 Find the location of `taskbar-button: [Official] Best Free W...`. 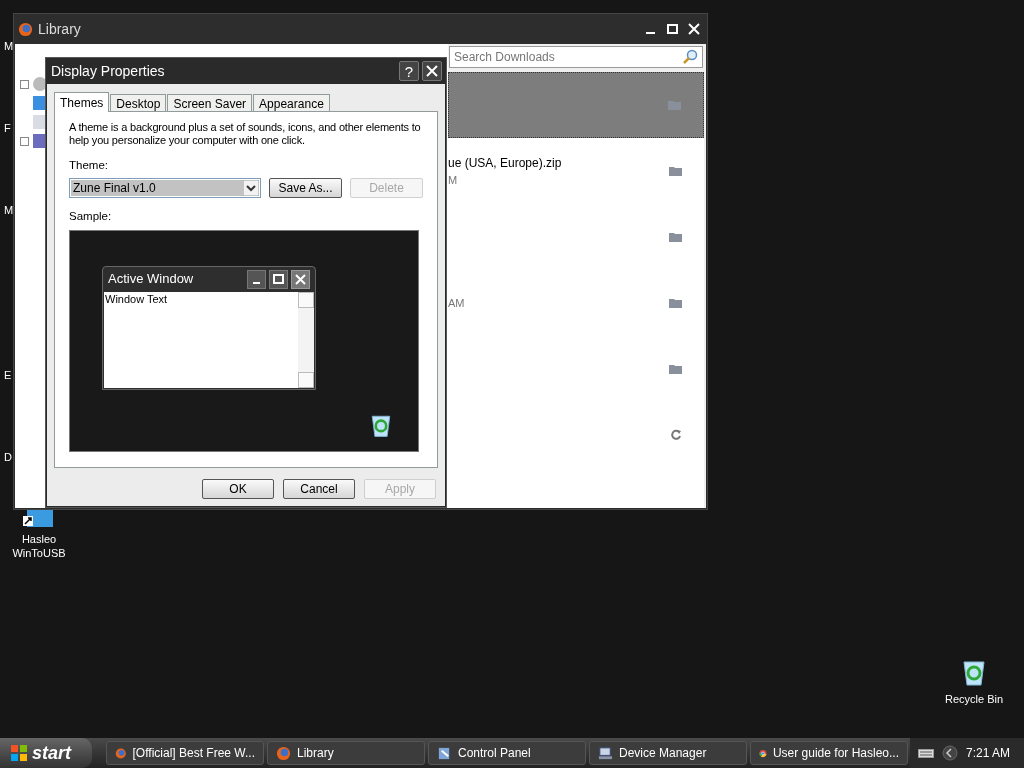

taskbar-button: [Official] Best Free W... is located at coordinates (185, 753).